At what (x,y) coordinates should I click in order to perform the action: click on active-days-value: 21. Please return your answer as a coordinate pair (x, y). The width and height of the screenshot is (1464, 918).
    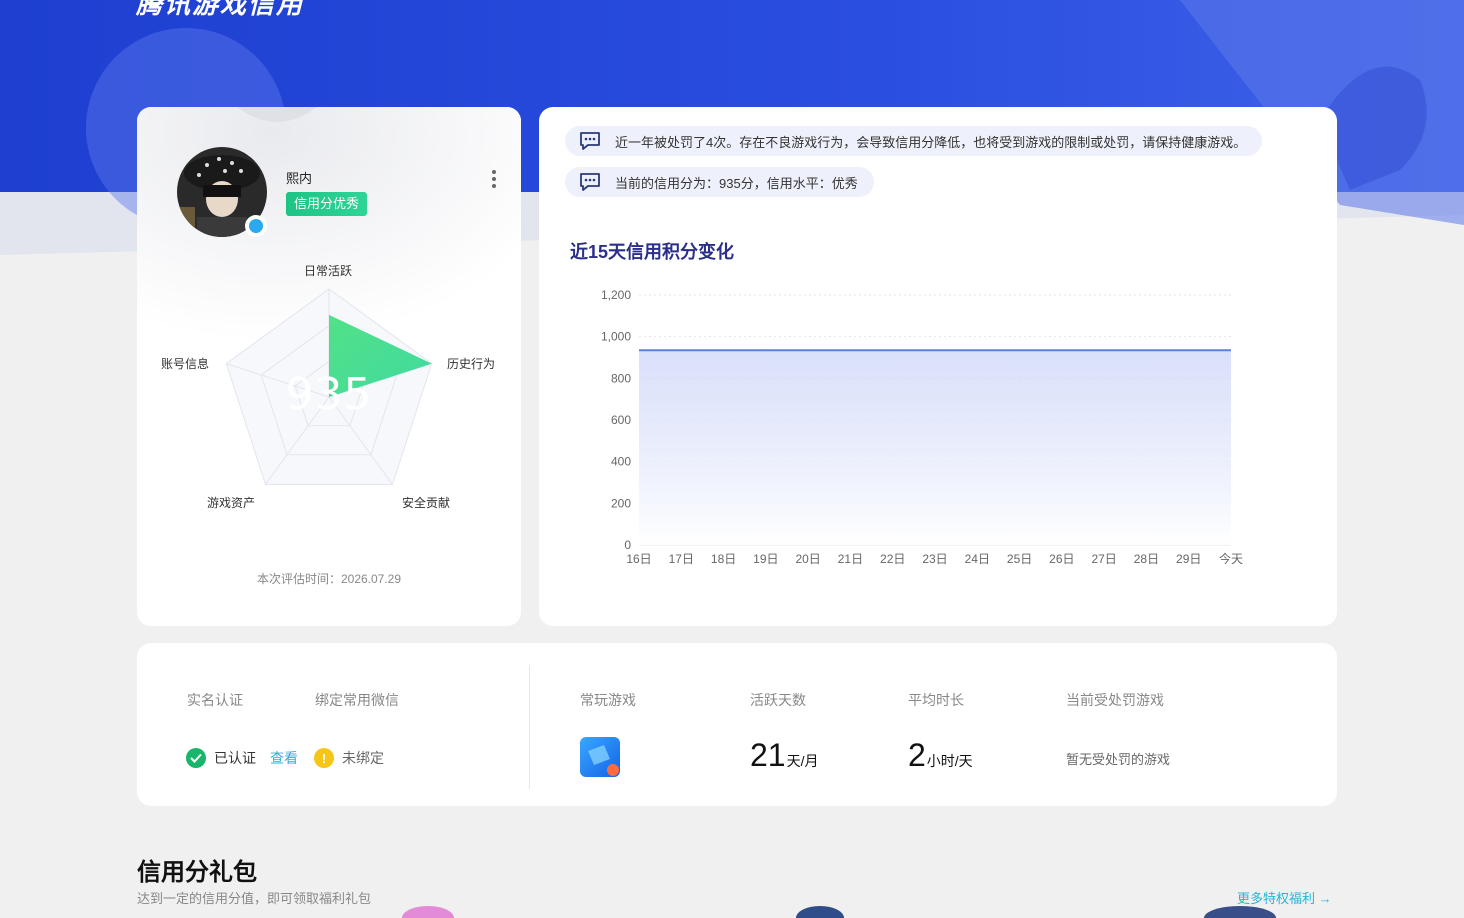
    Looking at the image, I should click on (768, 755).